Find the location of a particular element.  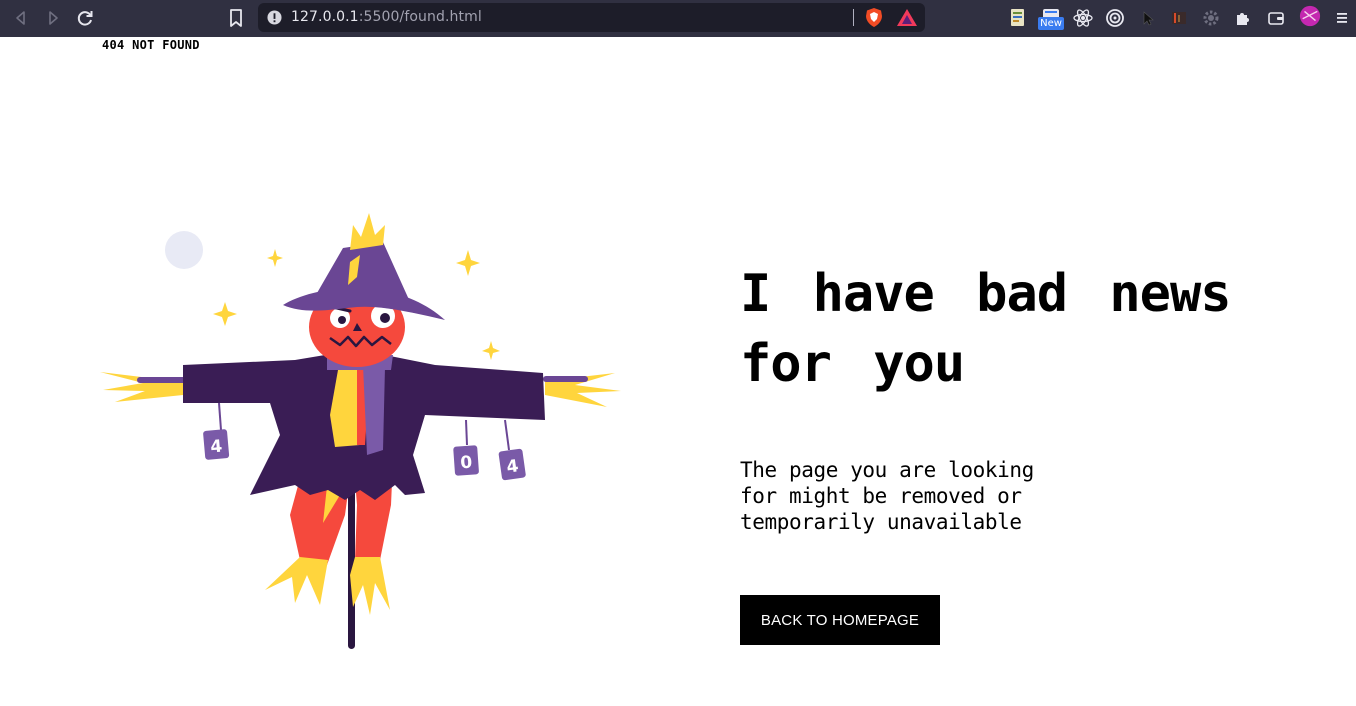

bookmark-button is located at coordinates (236, 18).